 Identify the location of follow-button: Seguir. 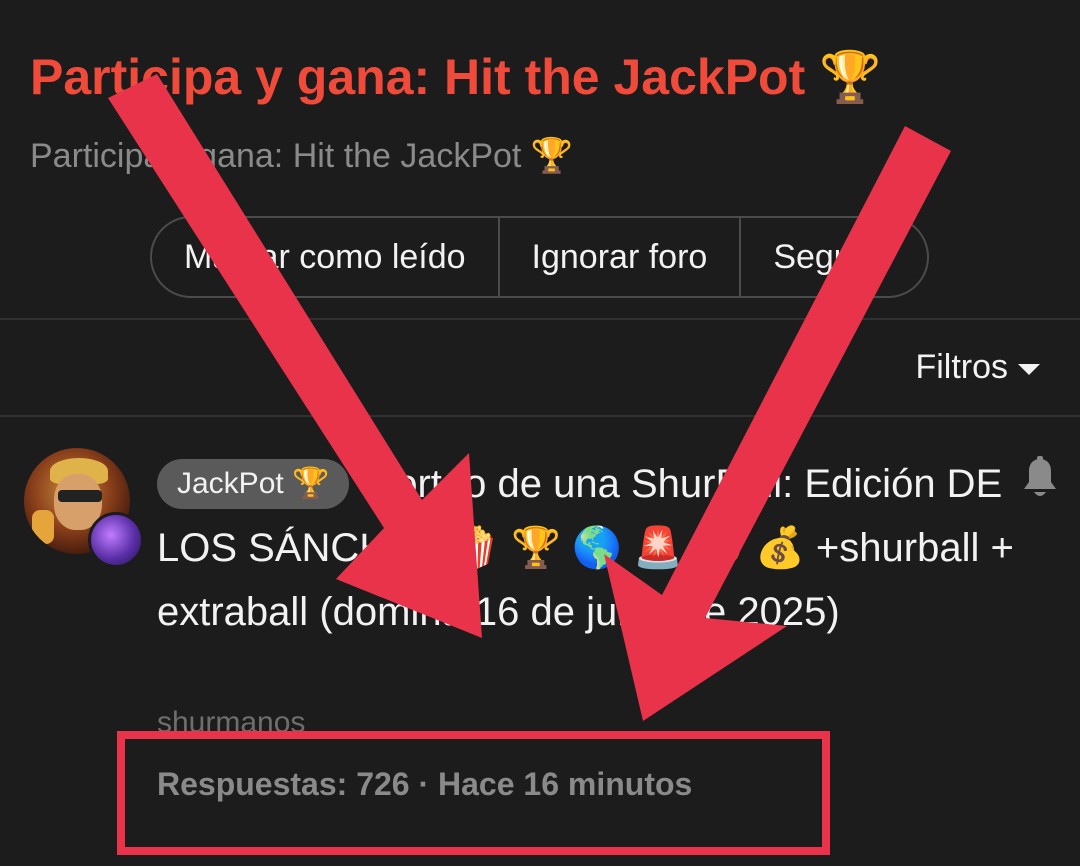
(821, 257).